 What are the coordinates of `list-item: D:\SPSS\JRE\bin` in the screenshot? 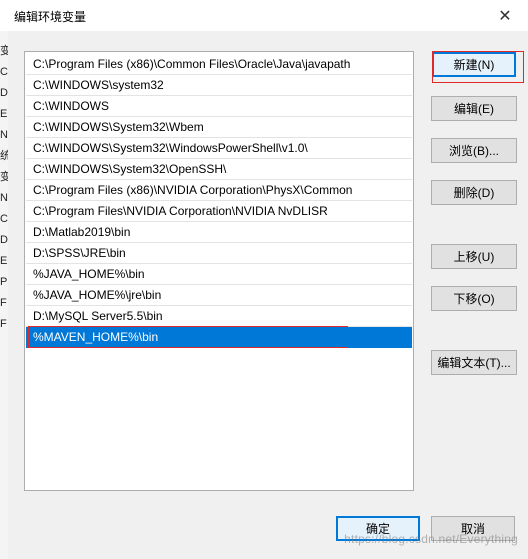 It's located at (219, 253).